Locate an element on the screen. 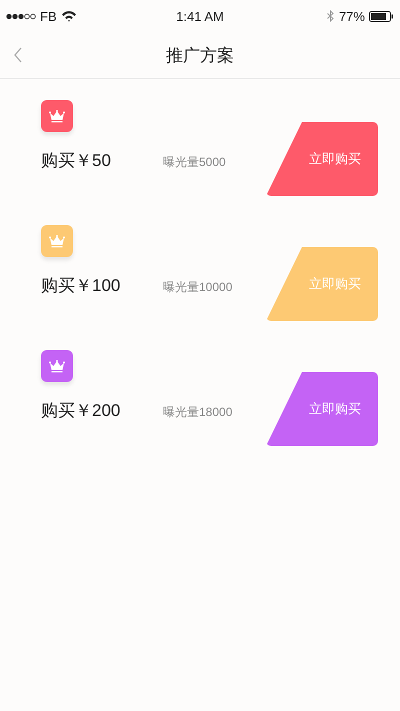  plan-price: 购买￥100 is located at coordinates (81, 286).